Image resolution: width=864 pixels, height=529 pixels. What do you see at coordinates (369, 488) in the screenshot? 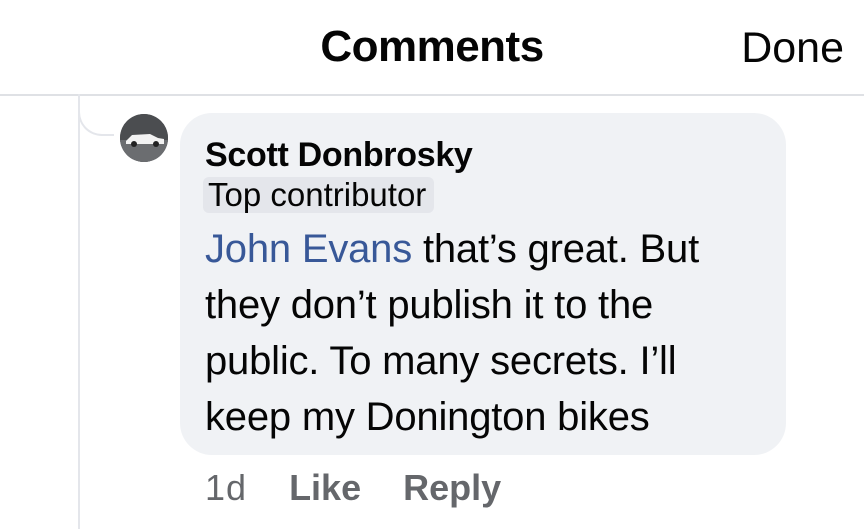
I see `comment-actions: 1d Like Reply` at bounding box center [369, 488].